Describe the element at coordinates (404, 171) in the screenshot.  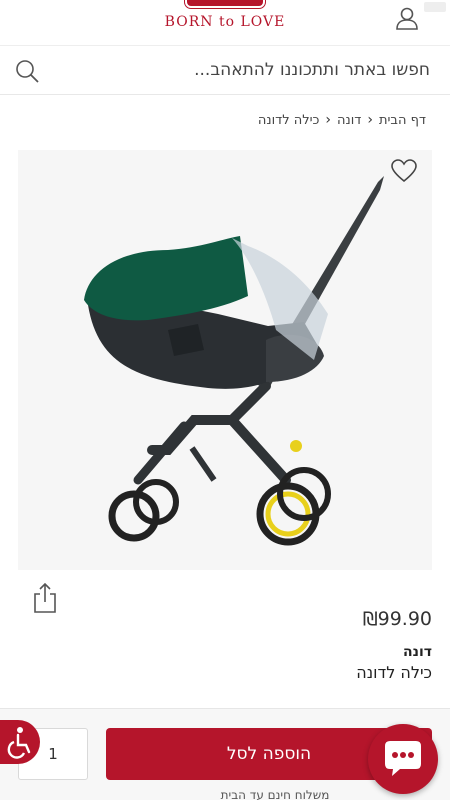
I see `heart-icon` at that location.